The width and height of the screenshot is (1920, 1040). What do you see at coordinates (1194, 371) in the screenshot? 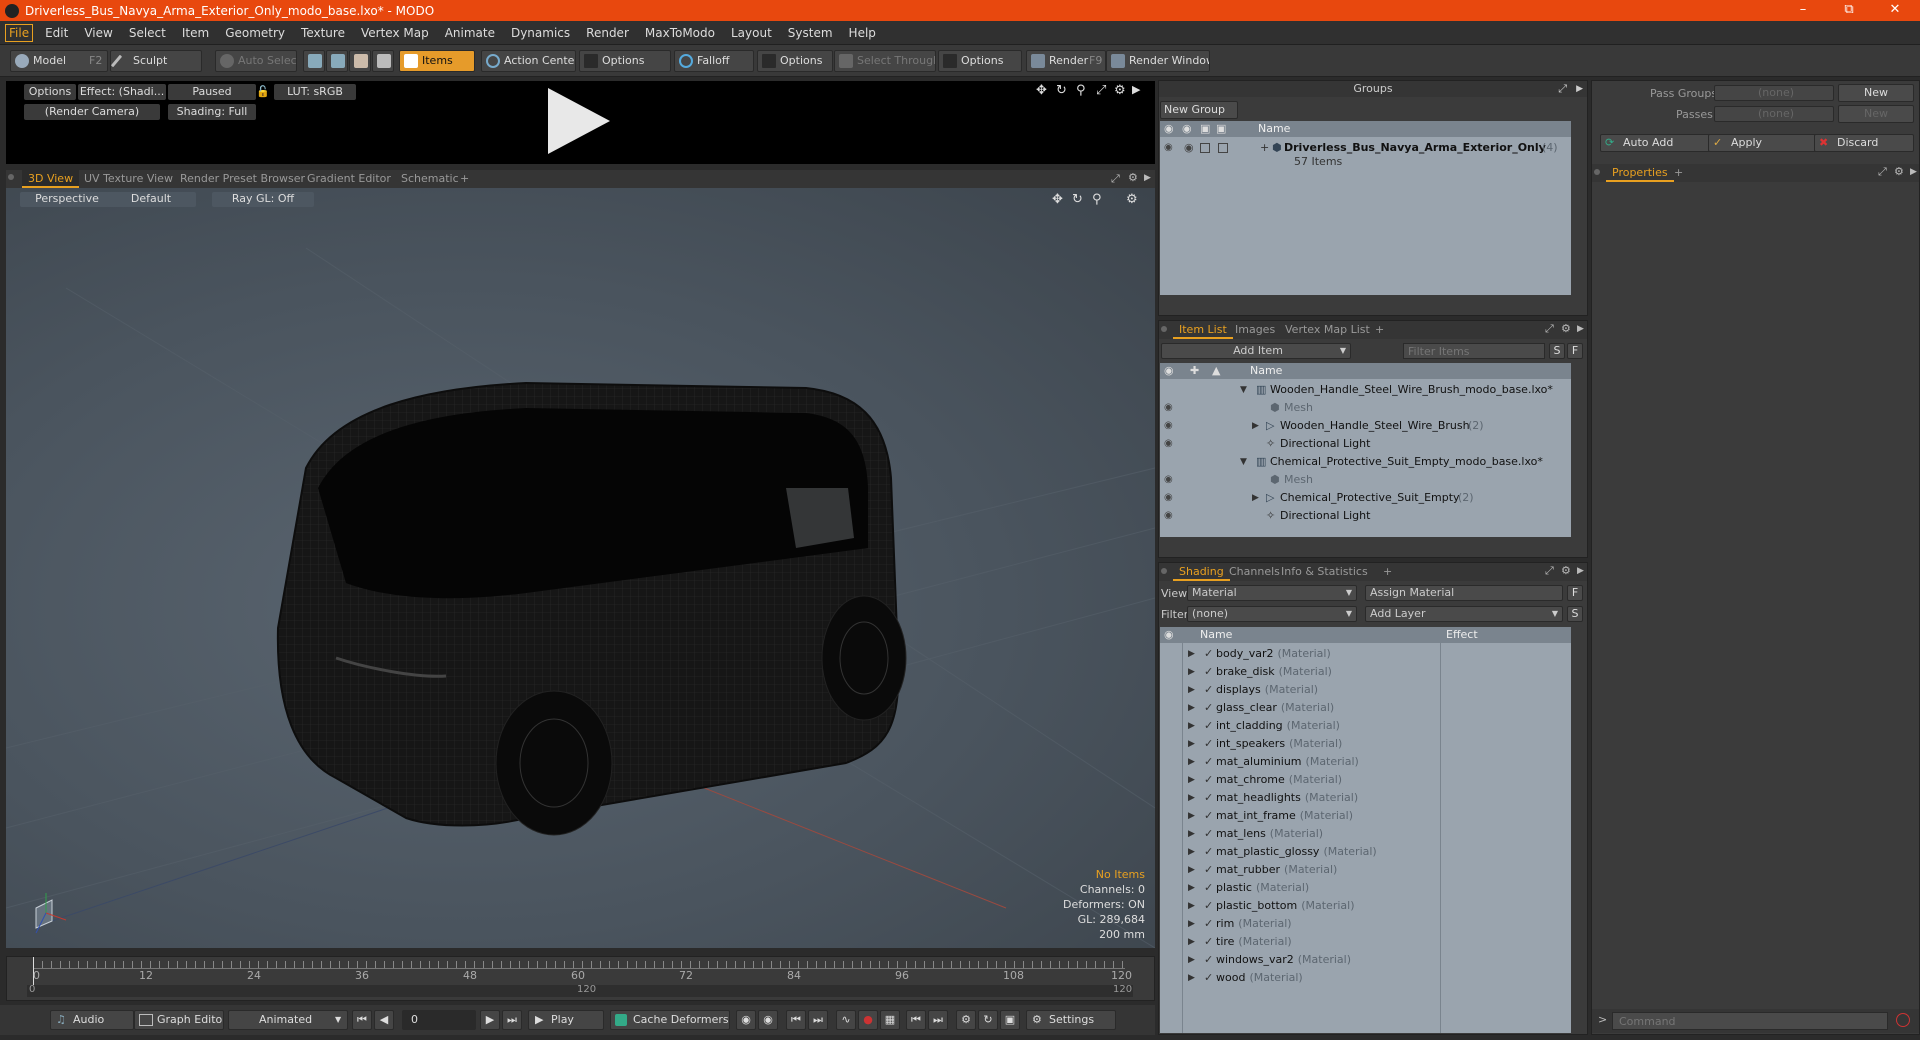
I see `lock-icon: ✚` at bounding box center [1194, 371].